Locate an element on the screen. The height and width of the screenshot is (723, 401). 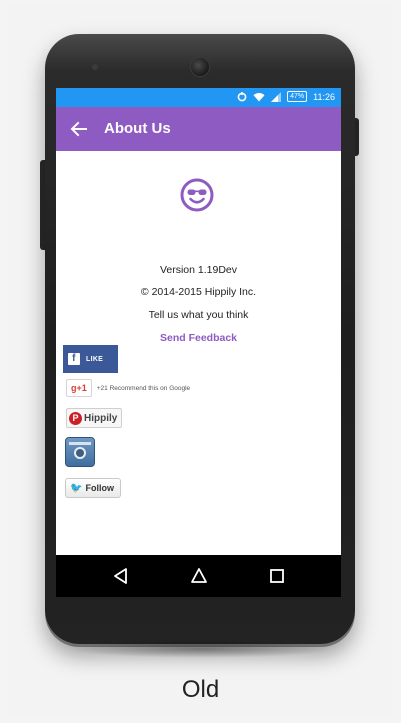
twitter-bird-icon: 🐦 is located at coordinates (76, 488).